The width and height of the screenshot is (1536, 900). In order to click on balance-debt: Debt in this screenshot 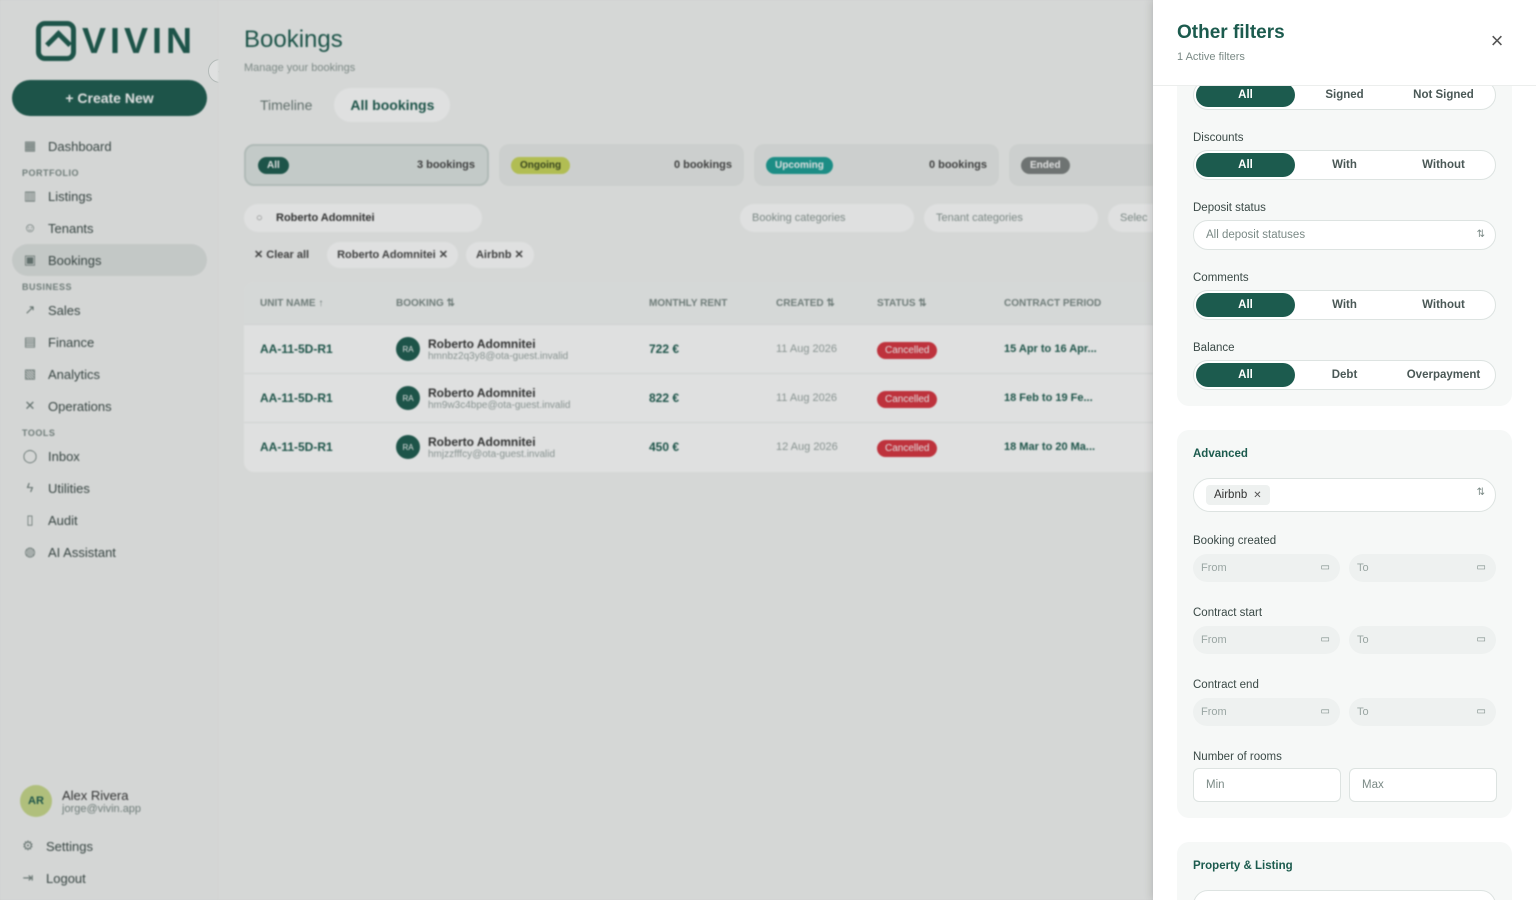, I will do `click(1344, 375)`.